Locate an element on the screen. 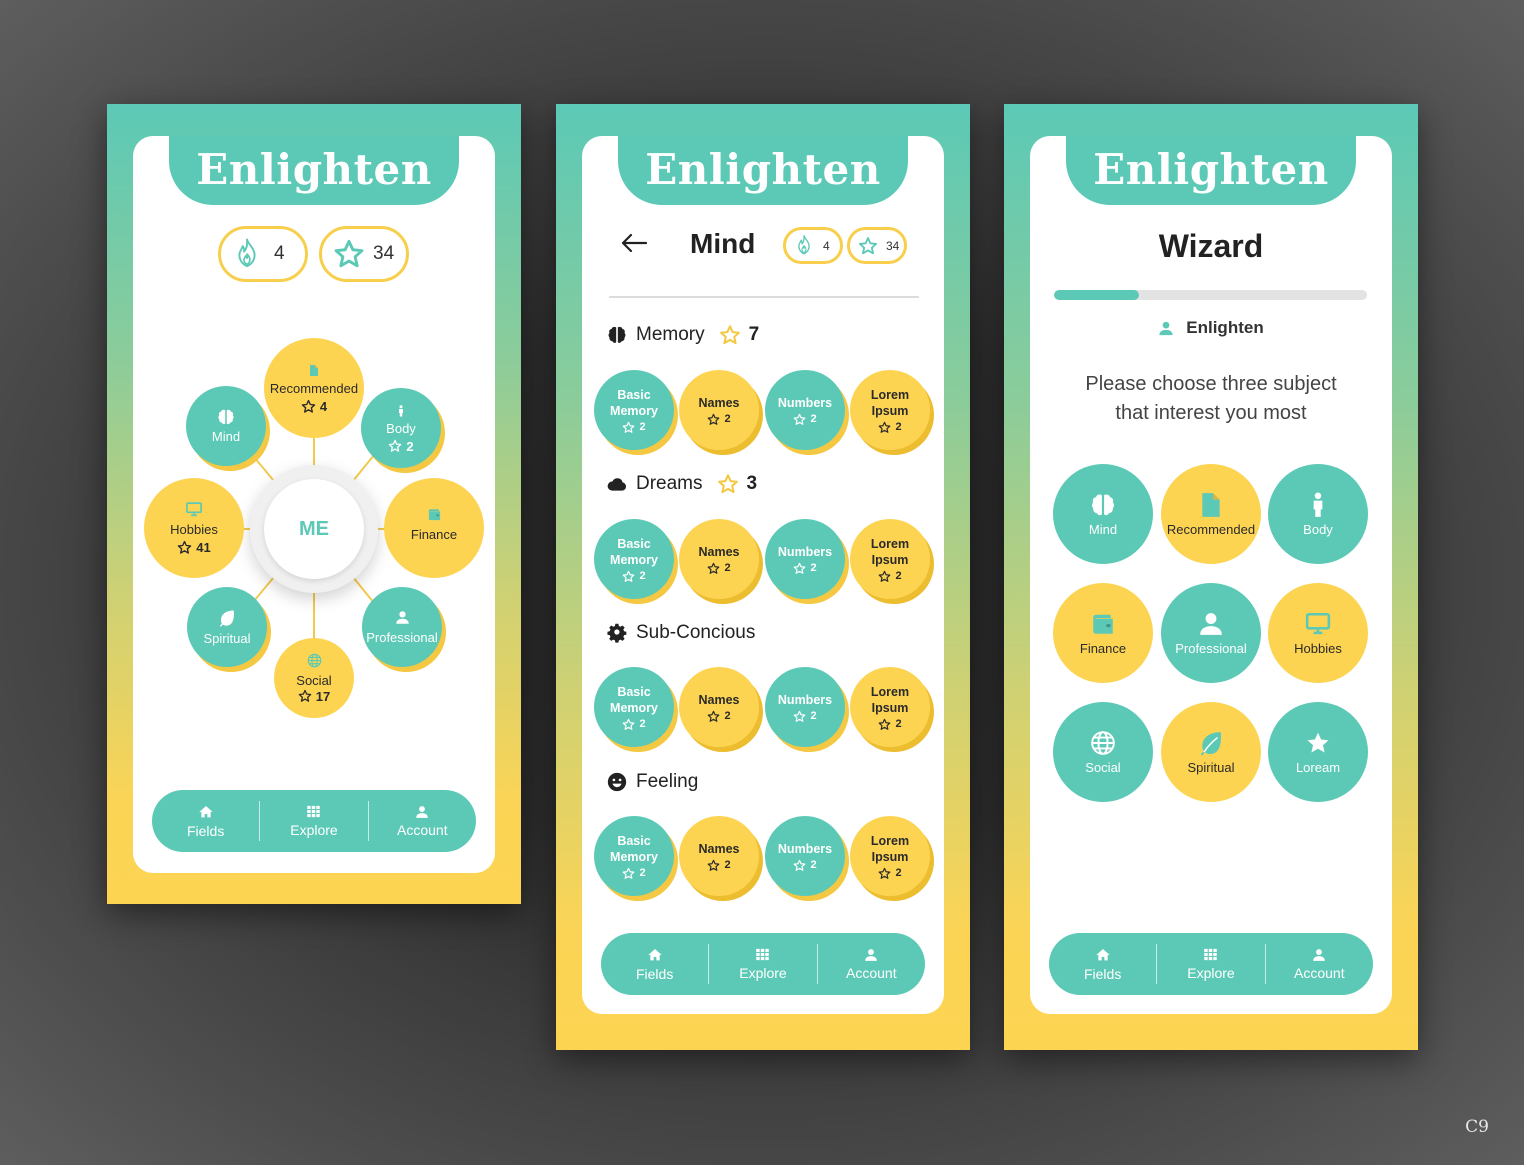 The image size is (1524, 1165). node-count: 4 is located at coordinates (314, 406).